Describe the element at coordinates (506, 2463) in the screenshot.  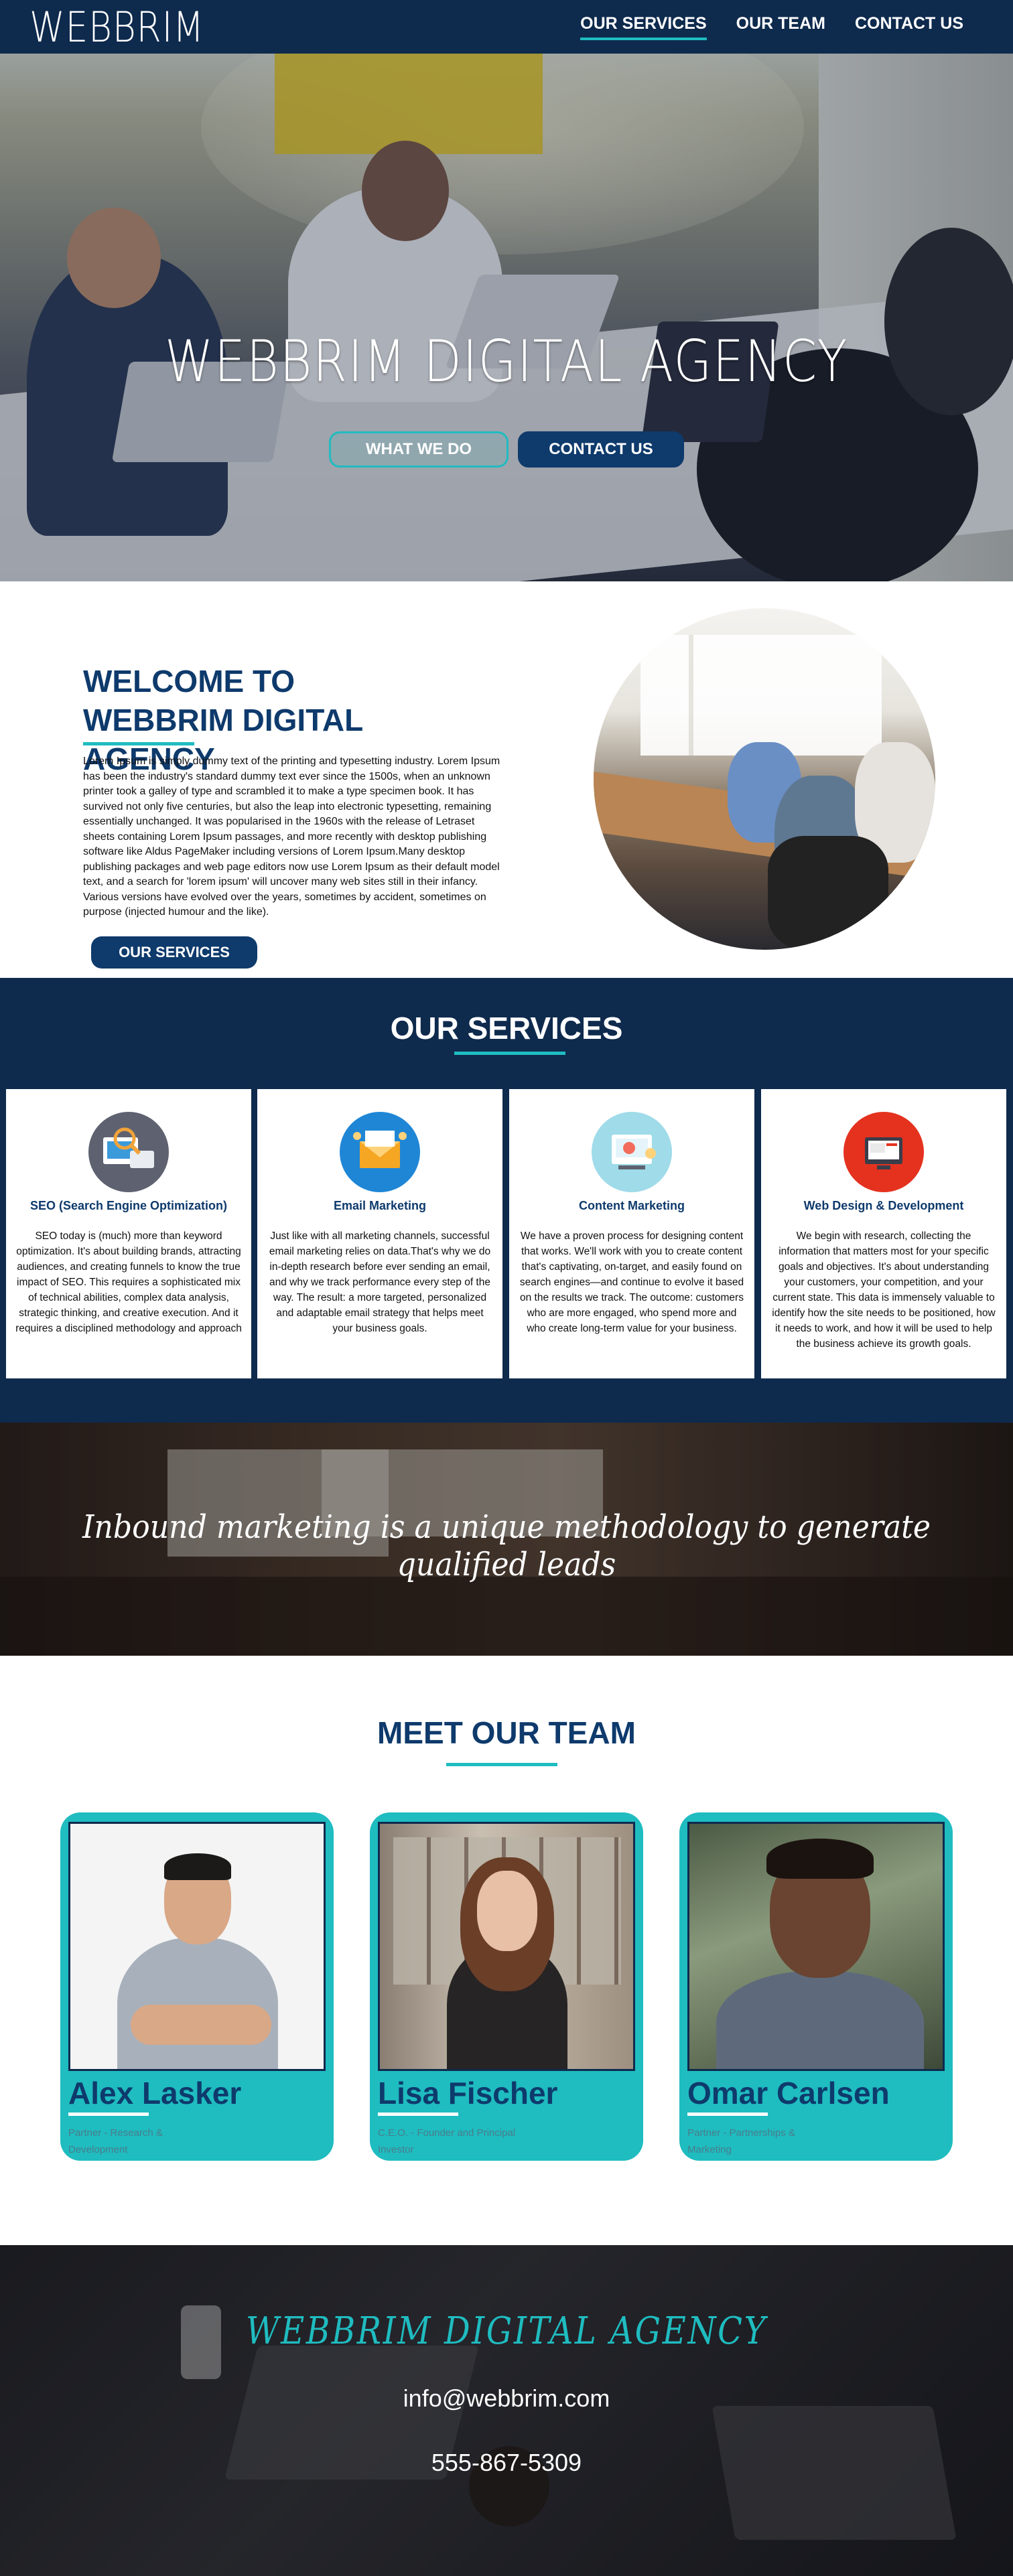
I see `footer-phone-link: 555-867-5309` at that location.